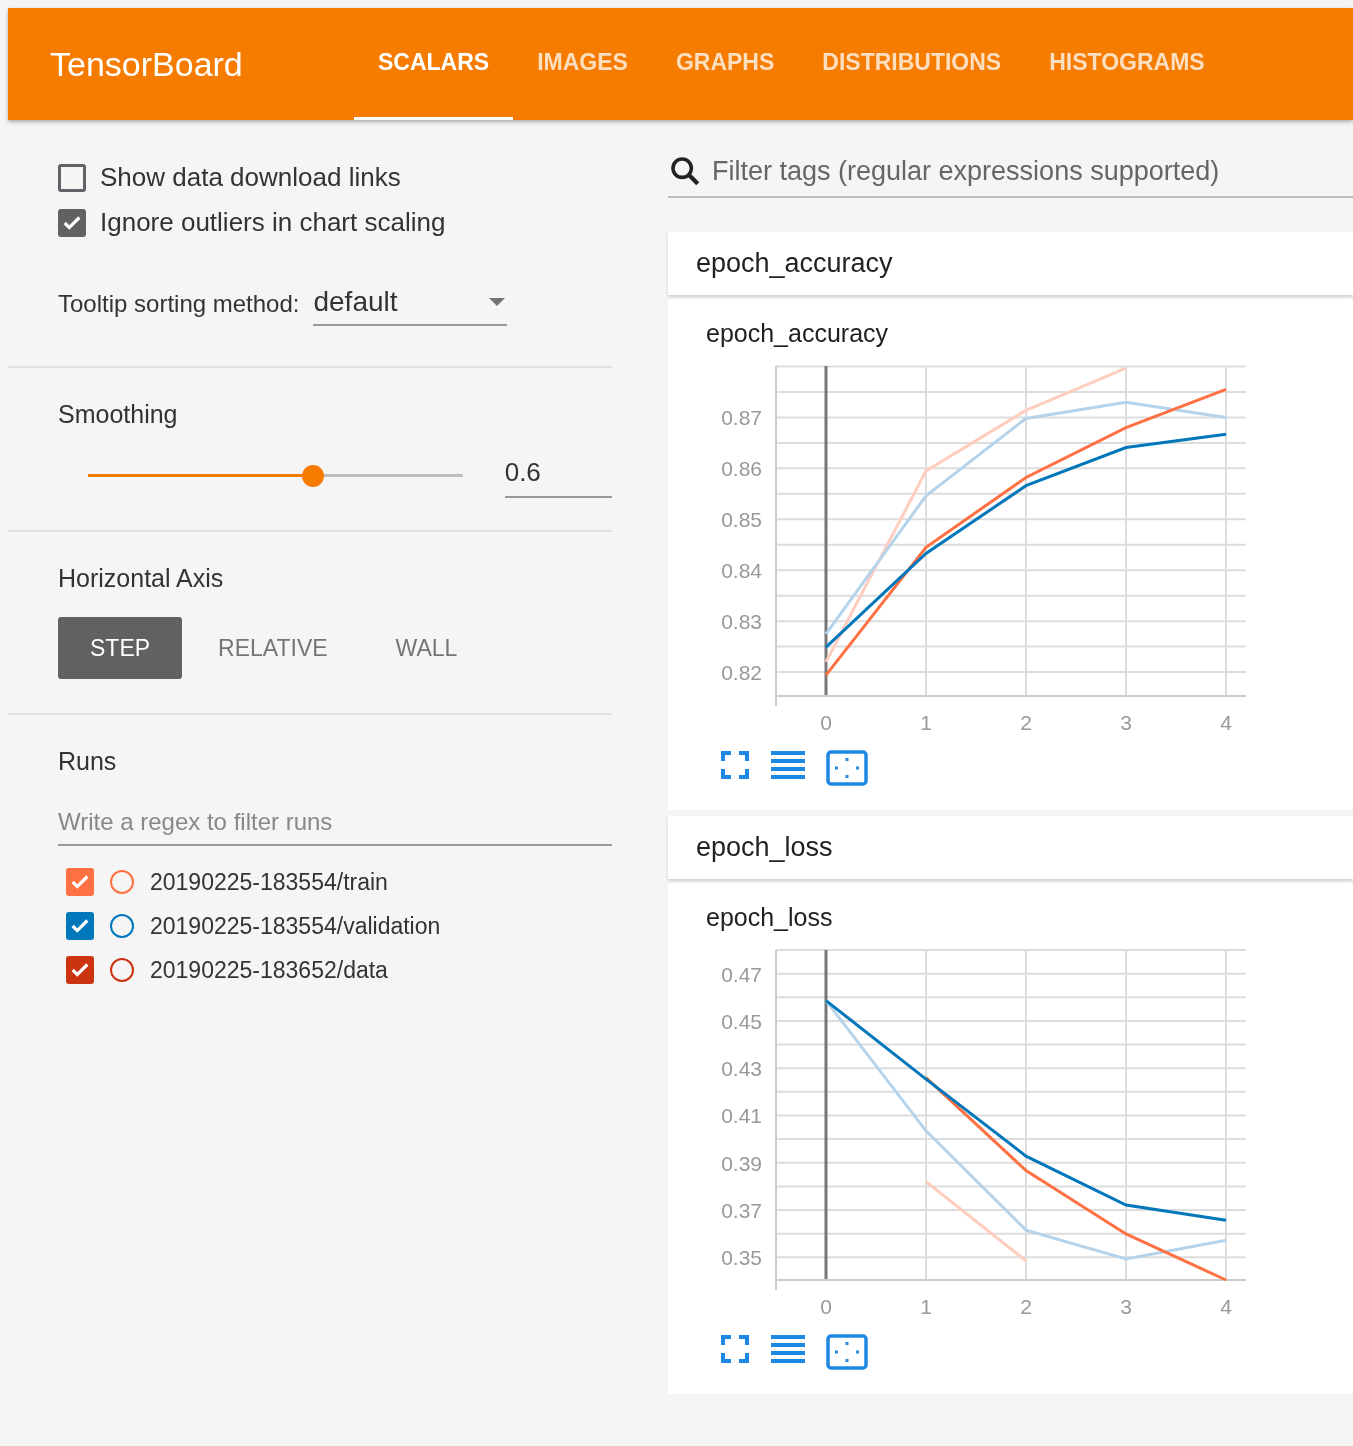 The image size is (1353, 1446). I want to click on y-tick-label: 0.45, so click(741, 1021).